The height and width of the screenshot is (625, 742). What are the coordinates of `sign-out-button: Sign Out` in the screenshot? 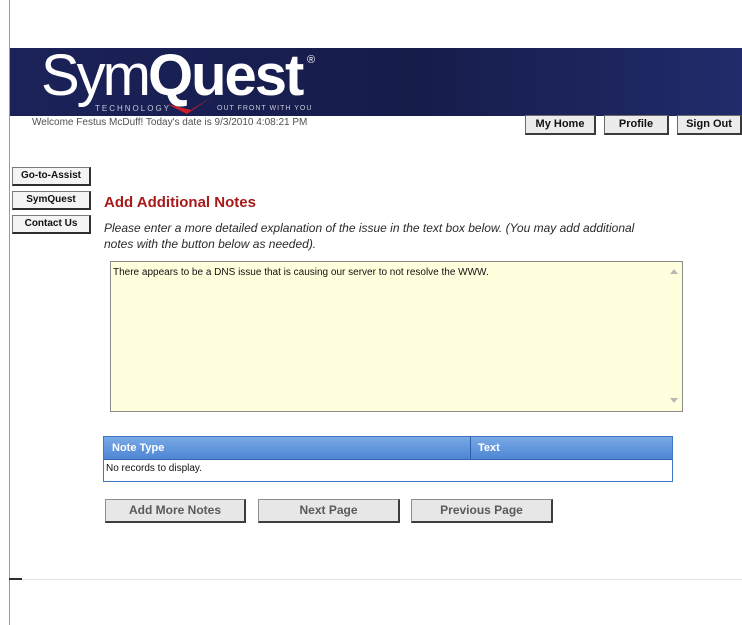 It's located at (709, 125).